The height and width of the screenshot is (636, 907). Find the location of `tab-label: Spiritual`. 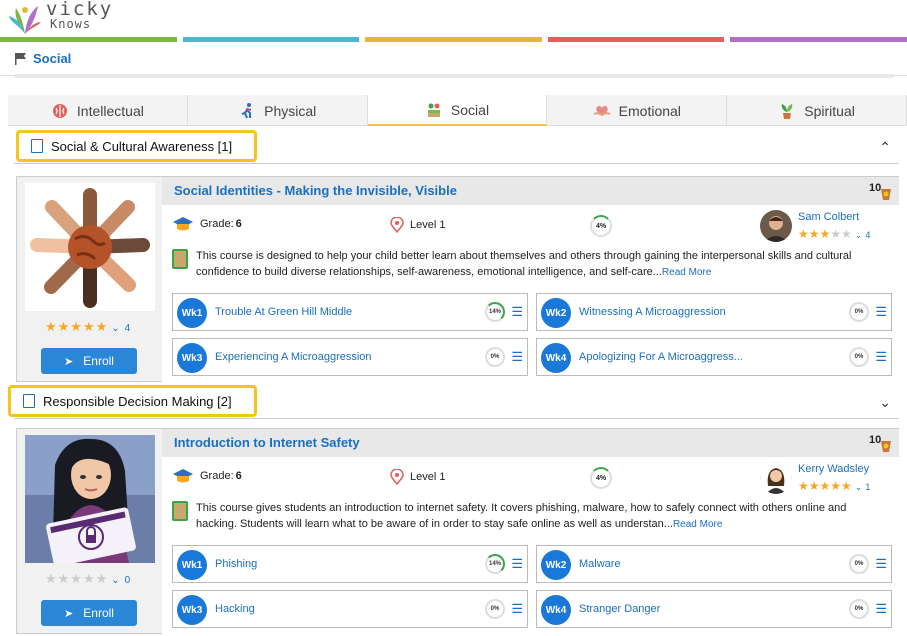

tab-label: Spiritual is located at coordinates (829, 110).